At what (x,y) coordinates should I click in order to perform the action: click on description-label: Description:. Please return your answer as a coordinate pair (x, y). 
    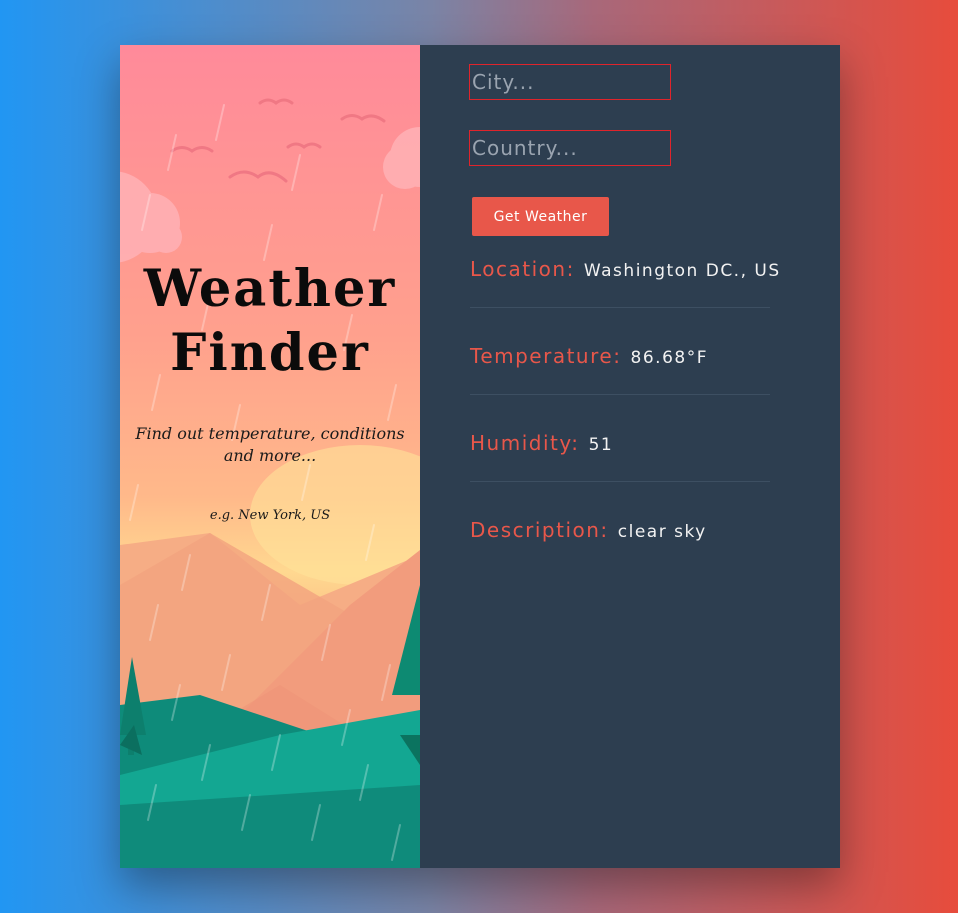
    Looking at the image, I should click on (539, 530).